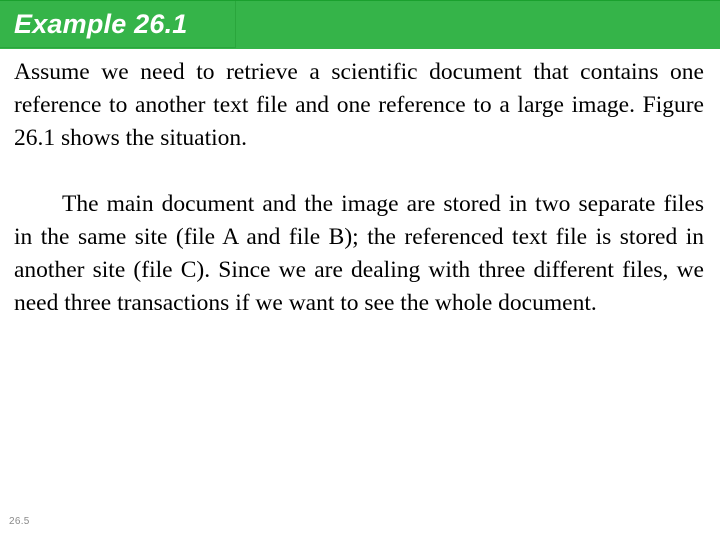  I want to click on slide-title: Example 26.1, so click(101, 24).